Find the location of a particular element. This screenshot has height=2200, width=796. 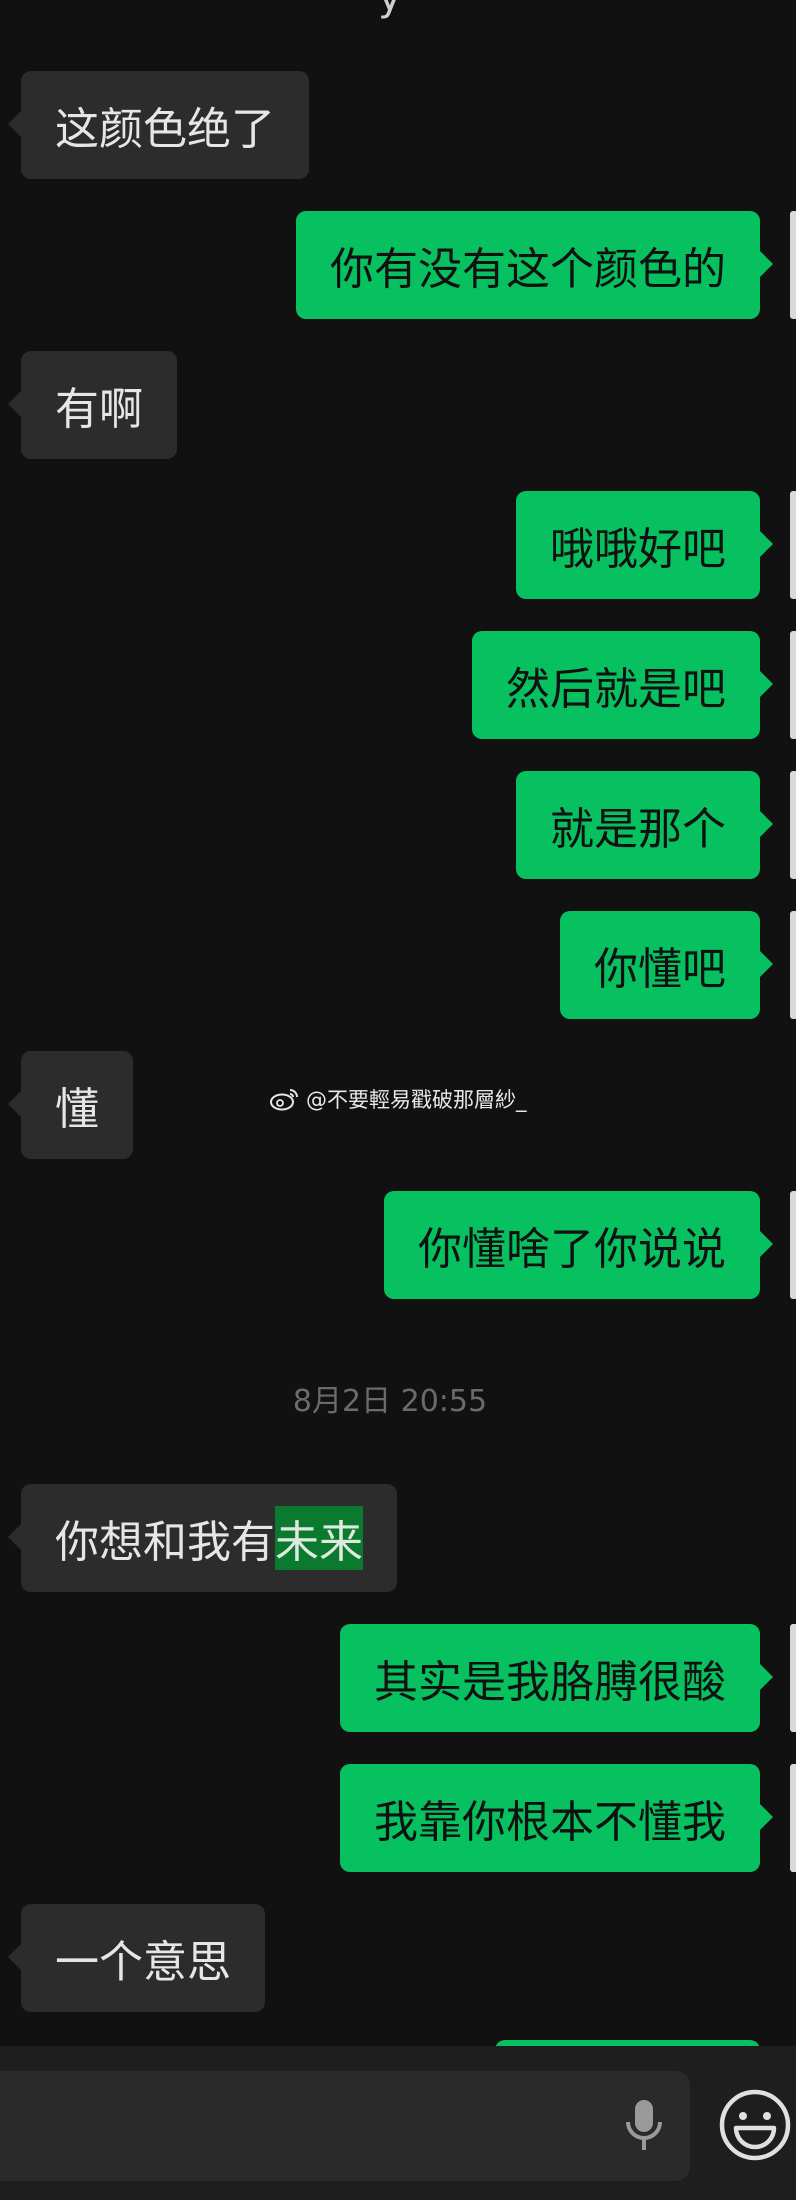

clipped-text-fragment: y is located at coordinates (392, 10).